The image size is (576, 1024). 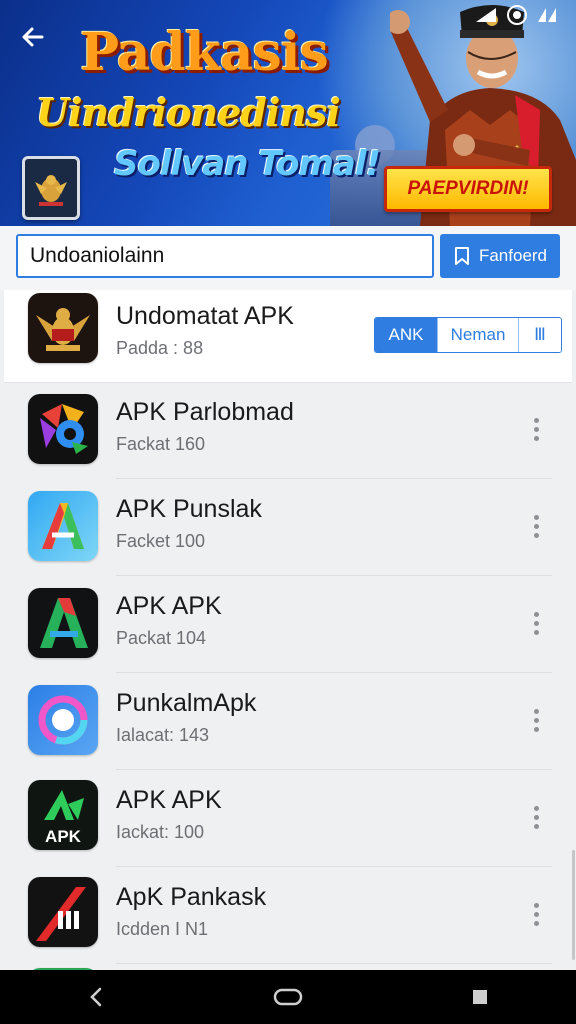 I want to click on app-meta: Iackat: 100, so click(x=160, y=832).